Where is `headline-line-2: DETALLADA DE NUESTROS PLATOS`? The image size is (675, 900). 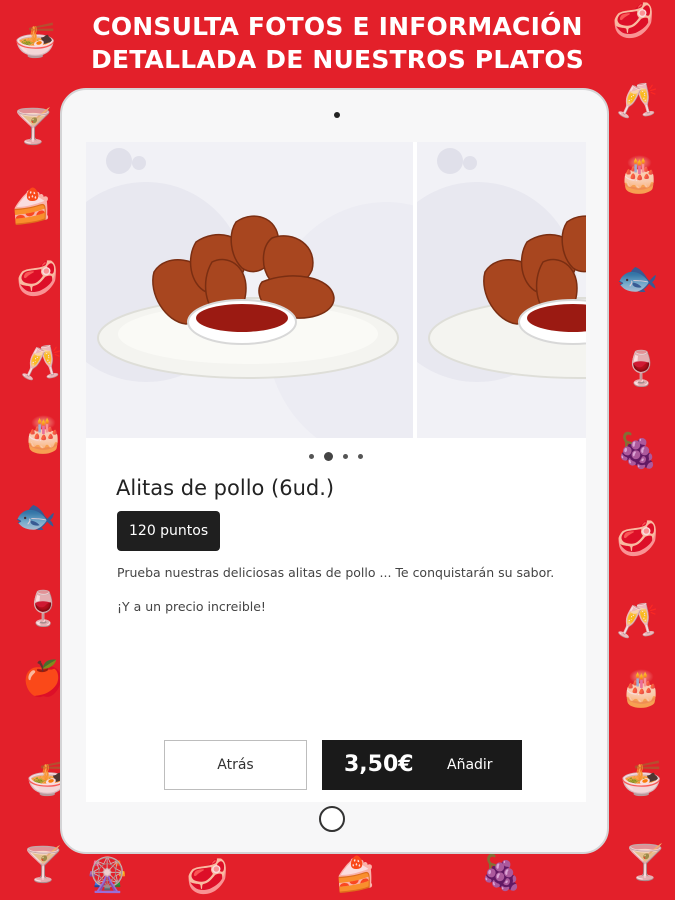 headline-line-2: DETALLADA DE NUESTROS PLATOS is located at coordinates (337, 59).